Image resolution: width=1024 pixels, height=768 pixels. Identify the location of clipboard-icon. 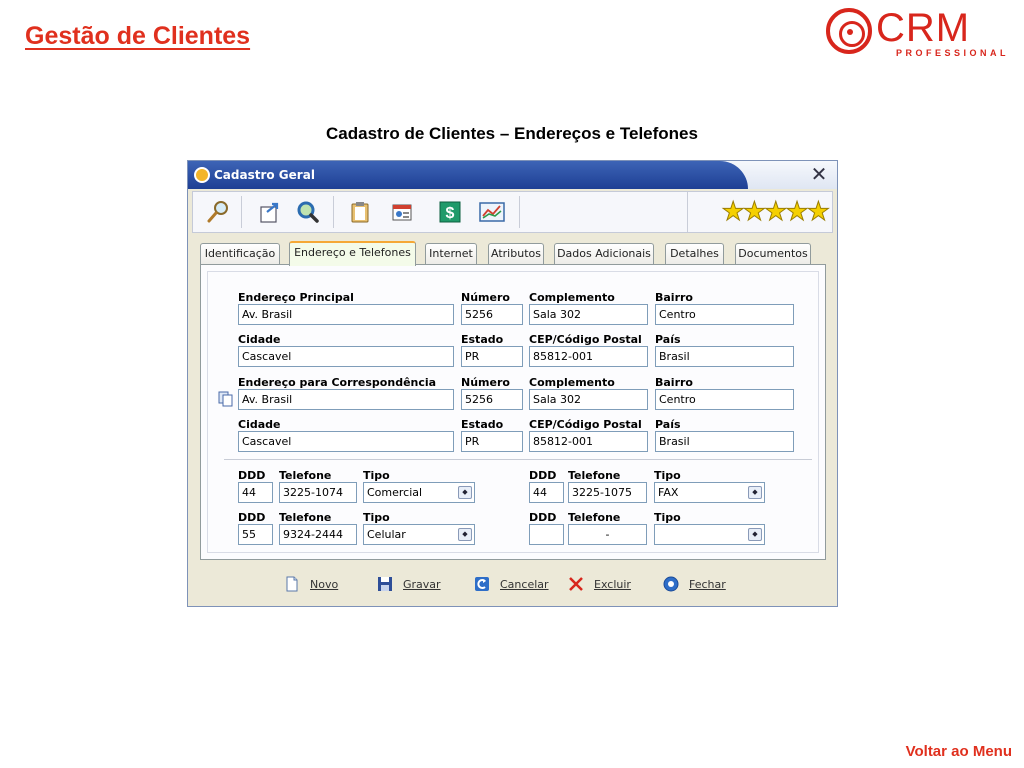
(360, 212).